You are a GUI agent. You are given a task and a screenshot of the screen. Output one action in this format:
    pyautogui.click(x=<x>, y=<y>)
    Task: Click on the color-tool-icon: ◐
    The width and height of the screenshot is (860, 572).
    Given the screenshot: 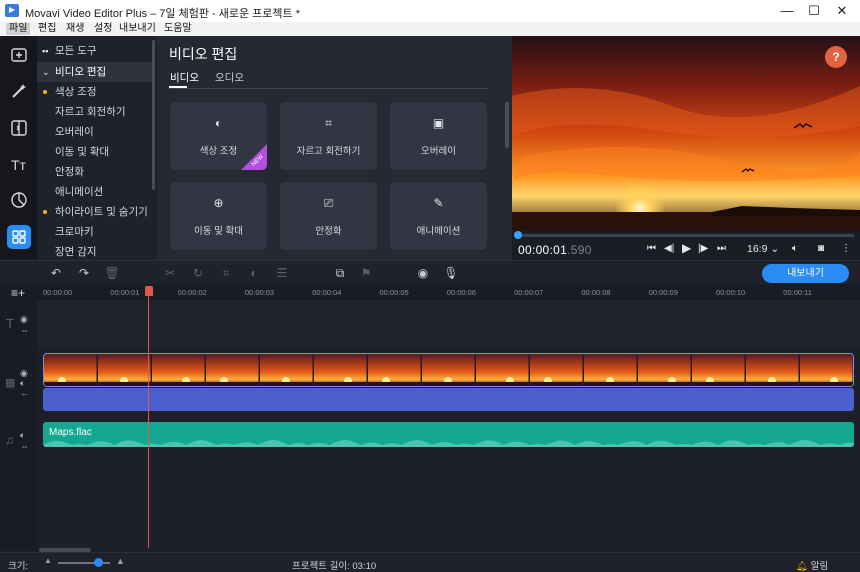 What is the action you would take?
    pyautogui.click(x=254, y=273)
    